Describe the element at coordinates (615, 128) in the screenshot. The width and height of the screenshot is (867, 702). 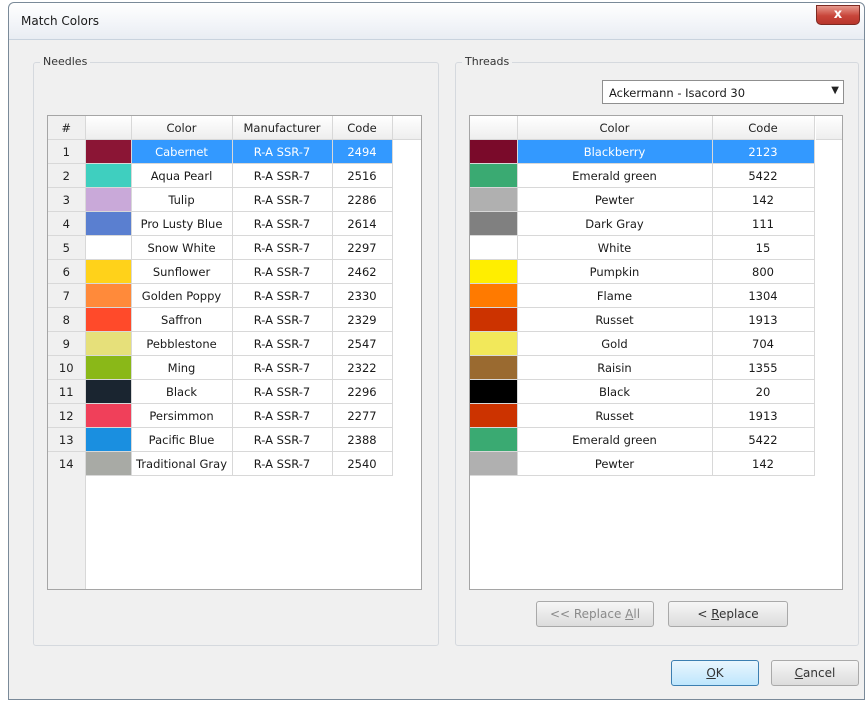
I see `threads-col-color: Color` at that location.